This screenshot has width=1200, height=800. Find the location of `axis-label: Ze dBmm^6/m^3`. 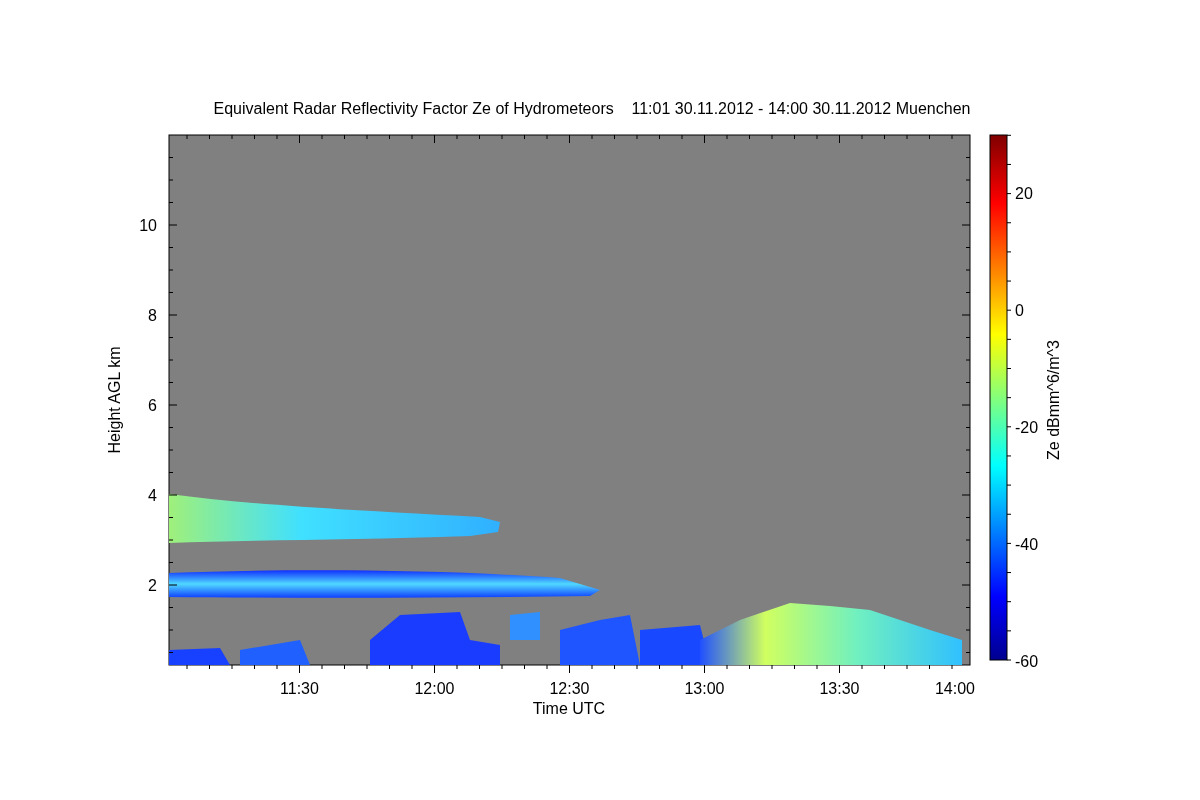

axis-label: Ze dBmm^6/m^3 is located at coordinates (1053, 400).